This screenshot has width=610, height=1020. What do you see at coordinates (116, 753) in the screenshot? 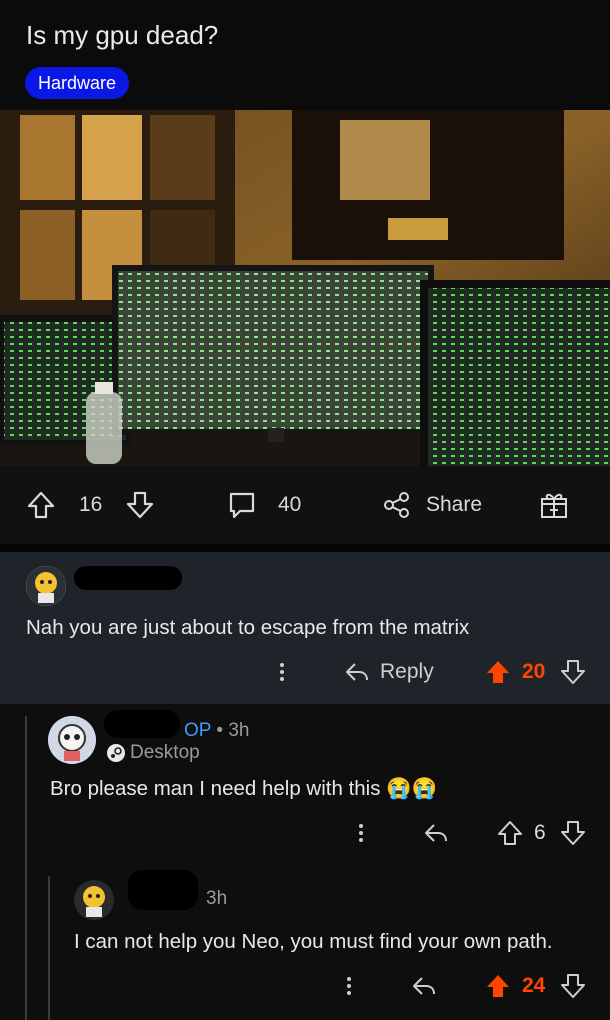
I see `steam-icon` at bounding box center [116, 753].